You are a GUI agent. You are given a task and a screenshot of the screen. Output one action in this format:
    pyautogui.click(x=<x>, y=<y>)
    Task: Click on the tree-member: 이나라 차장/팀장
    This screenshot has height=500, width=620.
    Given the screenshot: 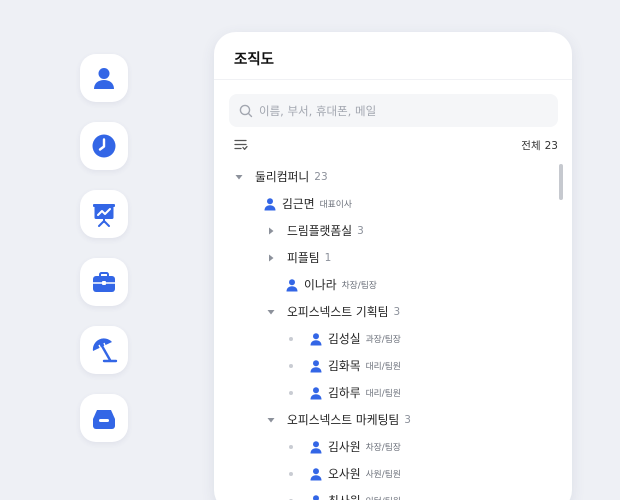 What is the action you would take?
    pyautogui.click(x=384, y=284)
    